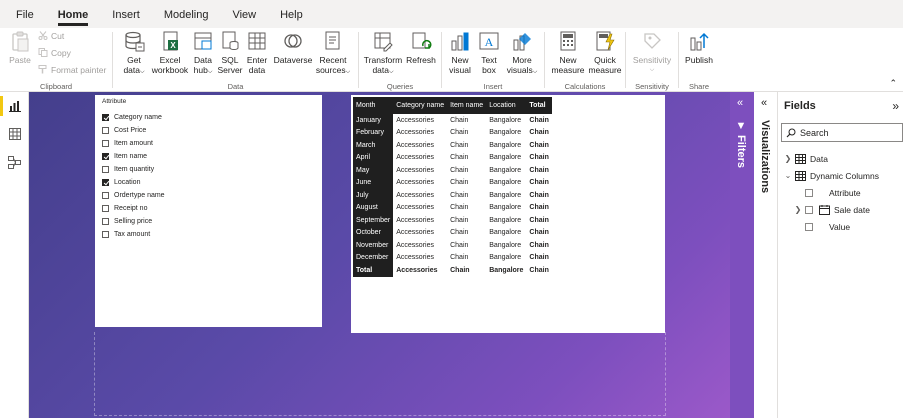 This screenshot has height=418, width=903. Describe the element at coordinates (51, 36) in the screenshot. I see `cut-button: Cut` at that location.